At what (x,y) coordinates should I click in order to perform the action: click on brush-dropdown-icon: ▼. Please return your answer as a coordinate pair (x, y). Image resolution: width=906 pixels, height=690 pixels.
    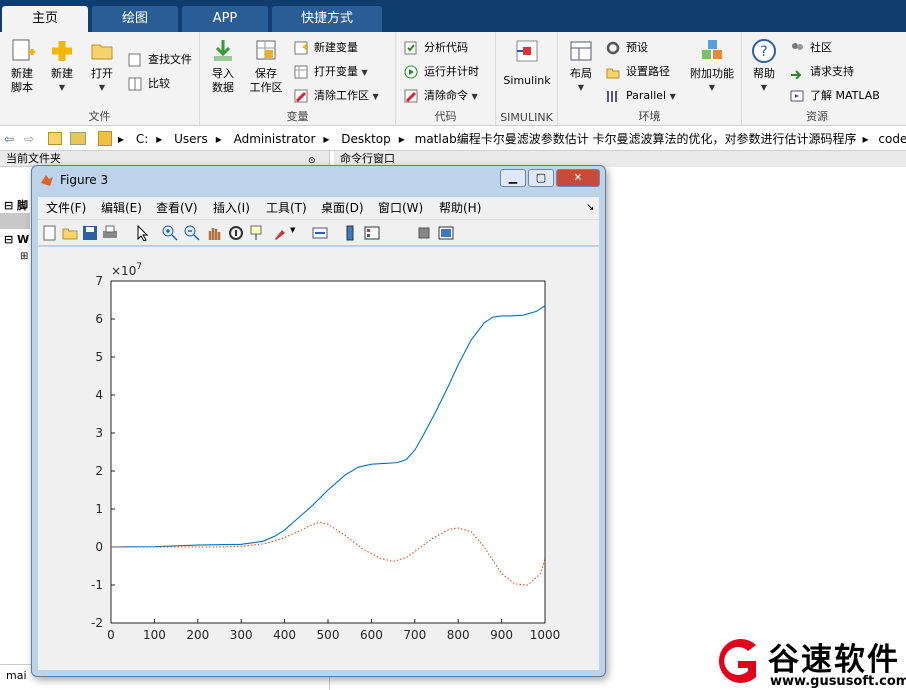
    Looking at the image, I should click on (292, 230).